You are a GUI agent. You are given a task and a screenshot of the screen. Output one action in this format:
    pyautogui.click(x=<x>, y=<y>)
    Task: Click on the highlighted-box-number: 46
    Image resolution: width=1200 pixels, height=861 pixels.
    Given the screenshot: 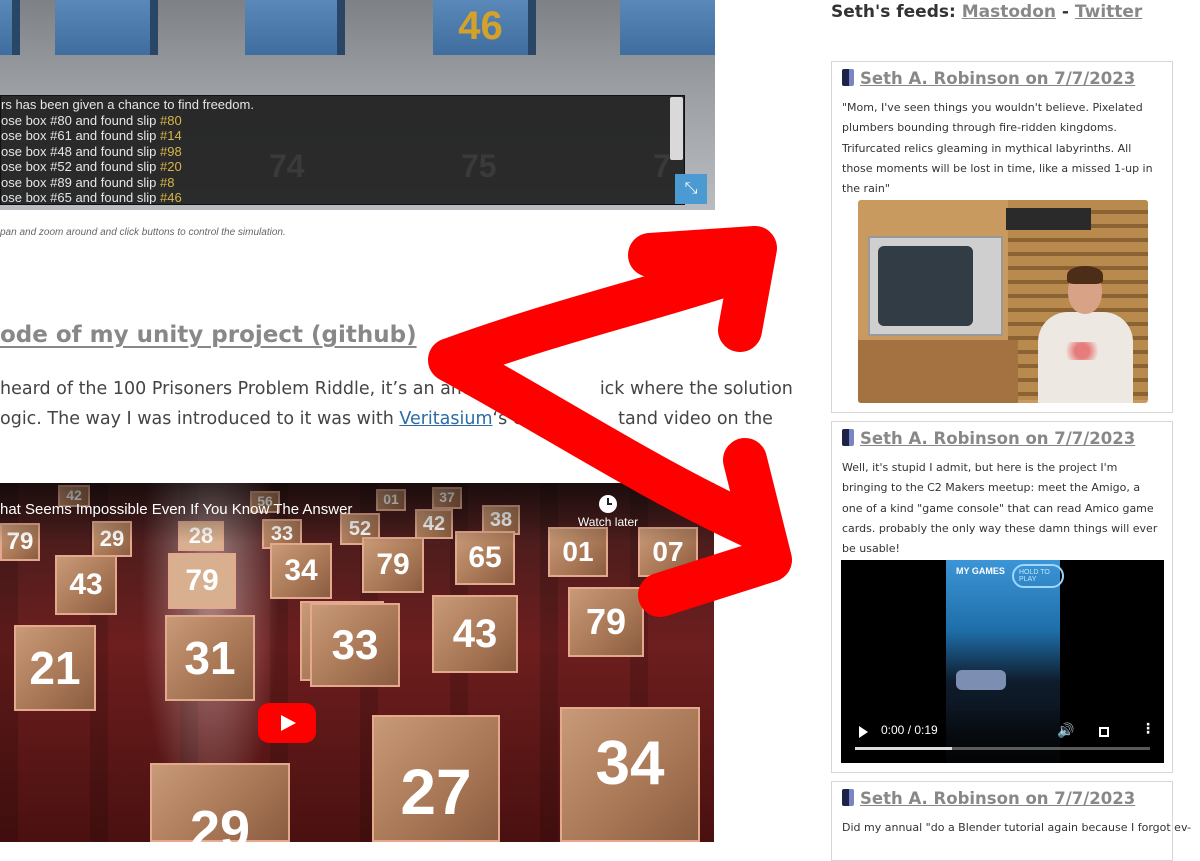 What is the action you would take?
    pyautogui.click(x=480, y=26)
    